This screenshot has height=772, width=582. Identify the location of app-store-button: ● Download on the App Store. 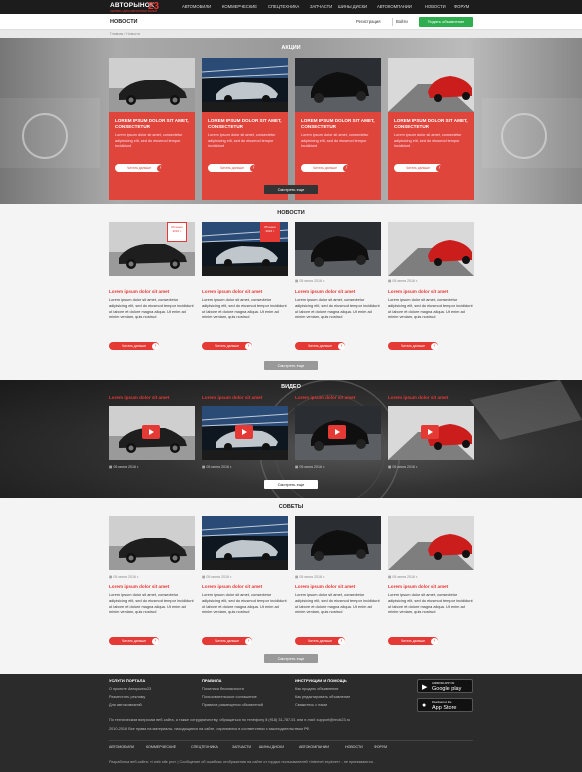
(445, 705).